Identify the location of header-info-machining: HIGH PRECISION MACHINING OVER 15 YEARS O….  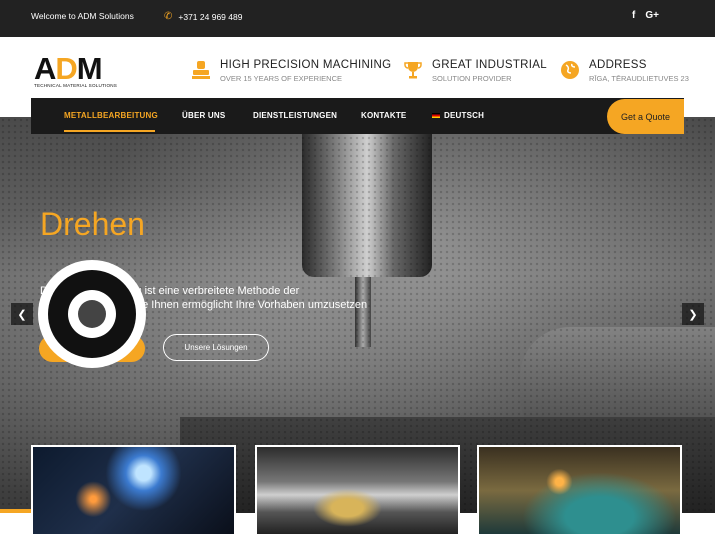
(290, 71).